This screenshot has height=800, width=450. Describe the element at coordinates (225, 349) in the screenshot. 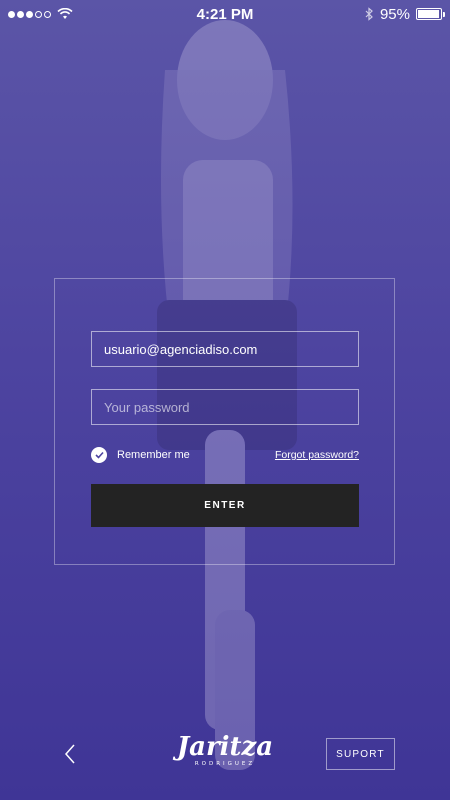

I see `email-input` at that location.